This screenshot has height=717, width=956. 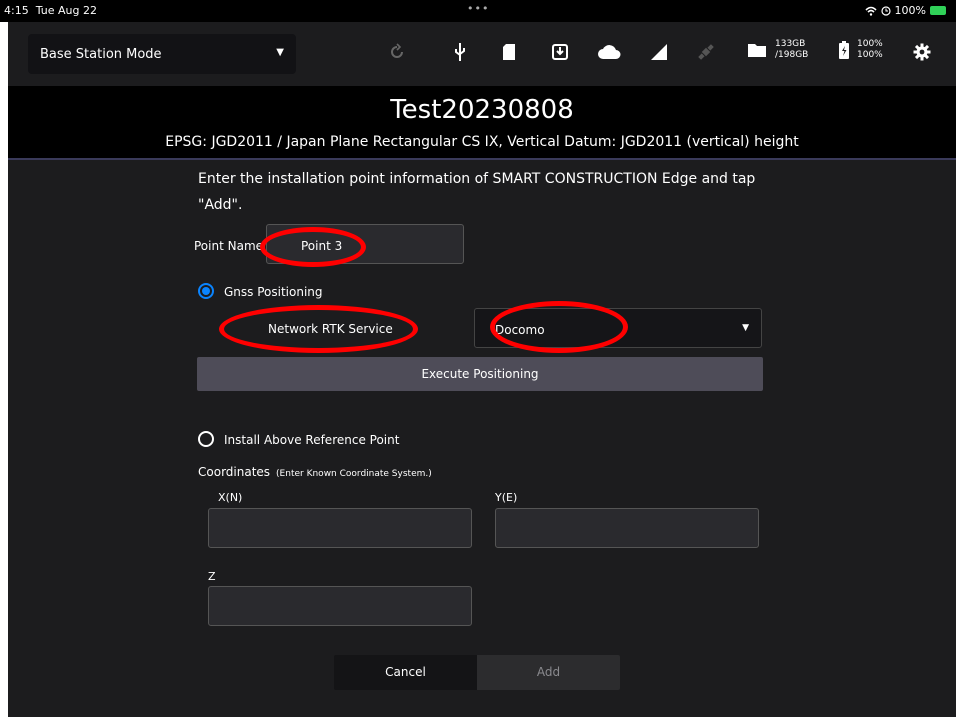 What do you see at coordinates (792, 55) in the screenshot?
I see `storage-total: /198GB` at bounding box center [792, 55].